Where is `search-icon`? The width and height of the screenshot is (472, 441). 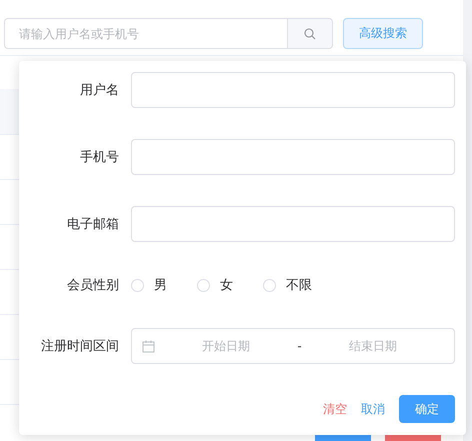 search-icon is located at coordinates (310, 34).